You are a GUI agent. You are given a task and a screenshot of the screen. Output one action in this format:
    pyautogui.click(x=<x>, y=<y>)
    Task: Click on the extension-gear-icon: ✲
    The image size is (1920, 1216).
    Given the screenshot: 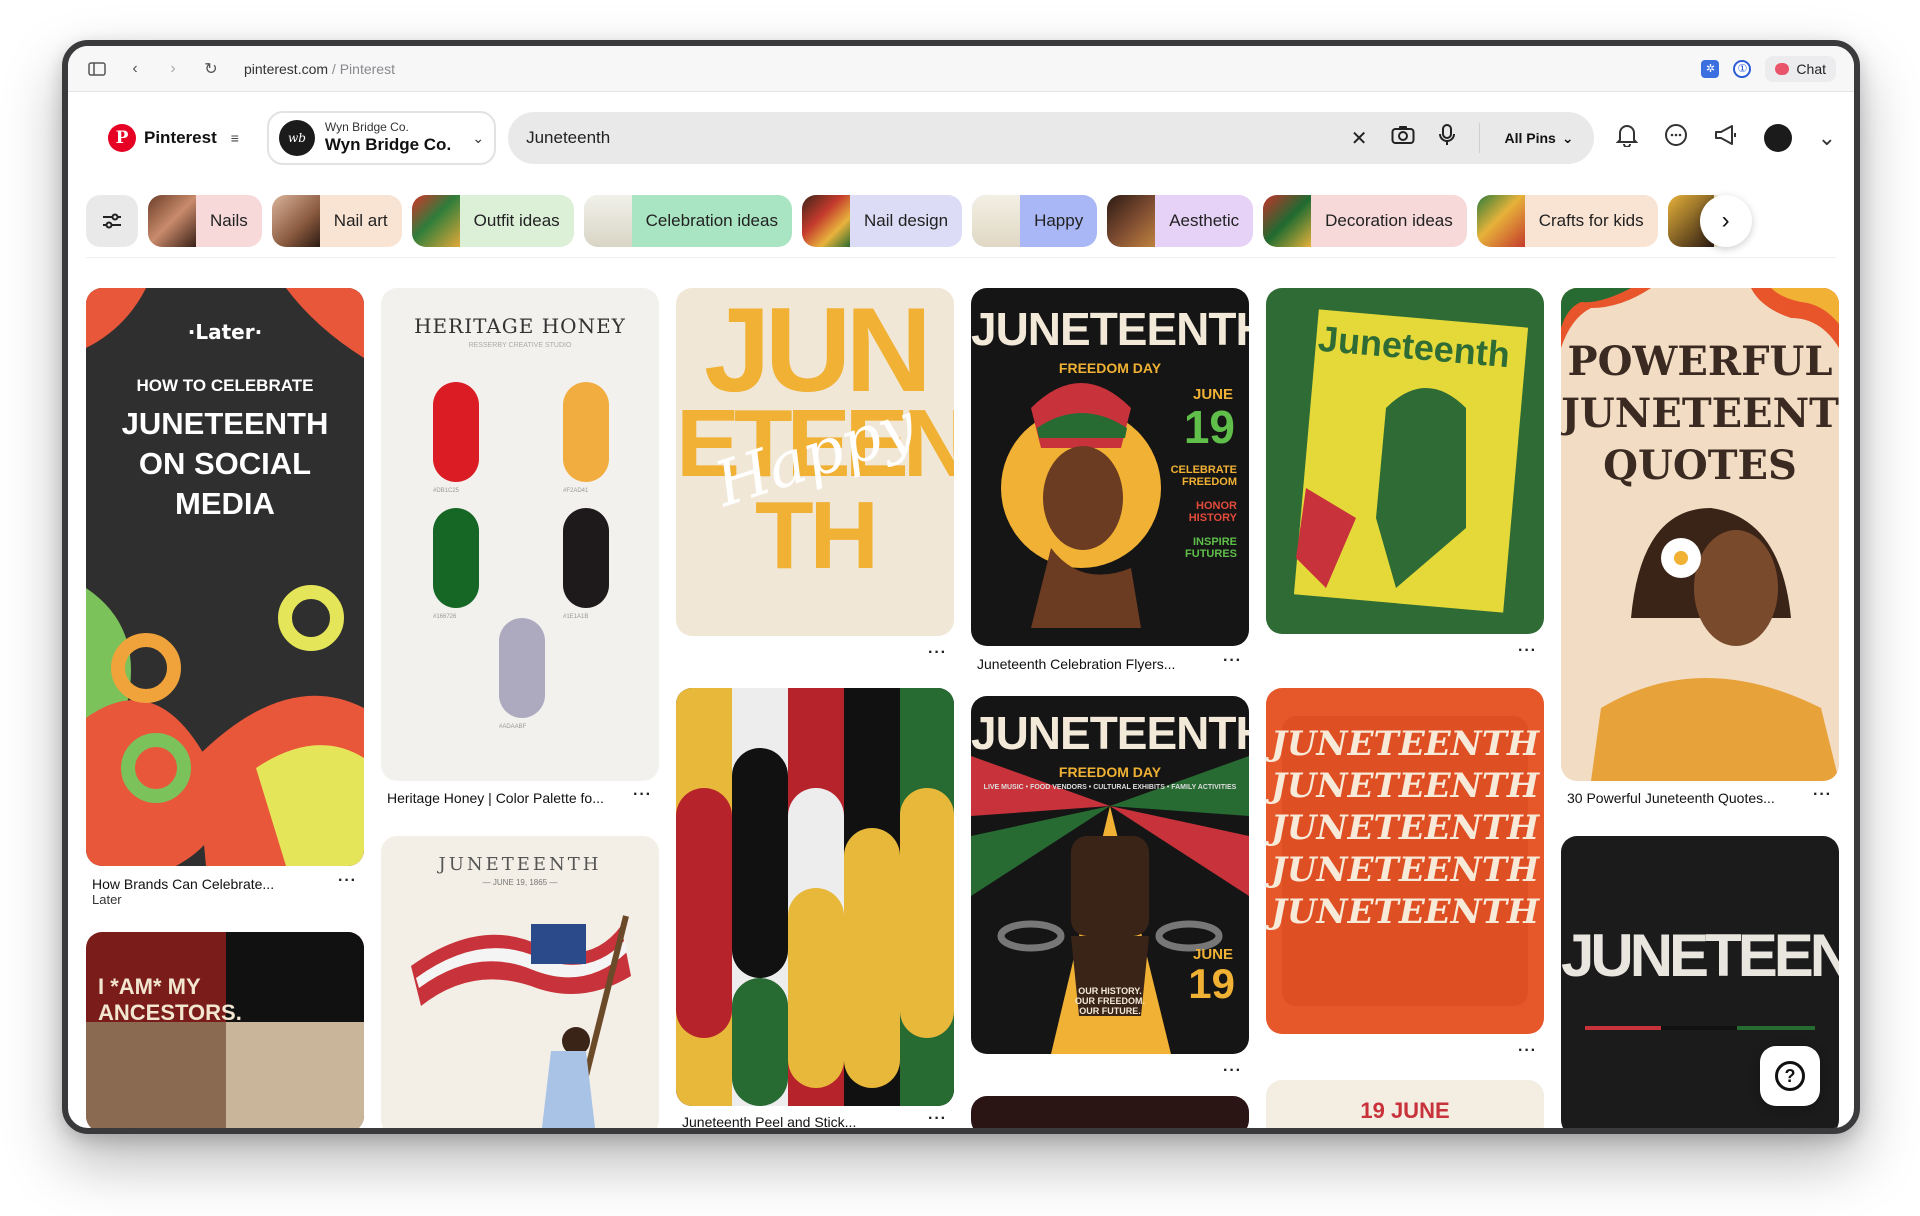 What is the action you would take?
    pyautogui.click(x=1710, y=68)
    